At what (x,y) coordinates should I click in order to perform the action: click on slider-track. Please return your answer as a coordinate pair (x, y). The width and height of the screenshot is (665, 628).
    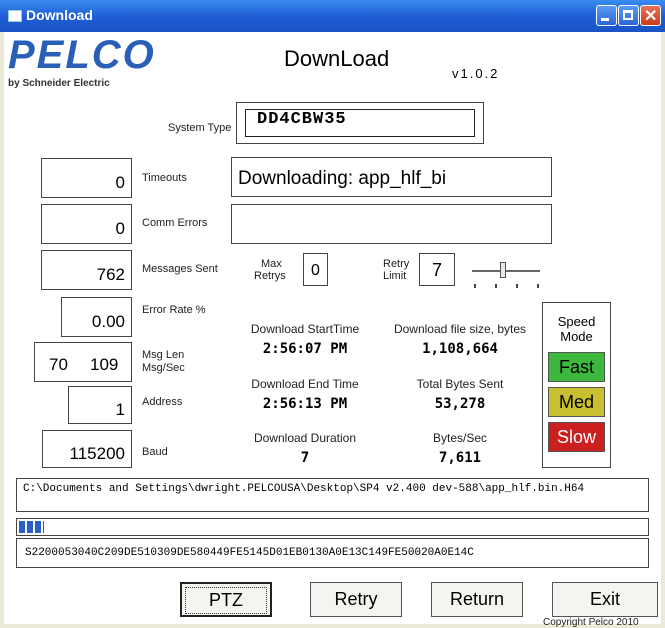
    Looking at the image, I should click on (506, 271).